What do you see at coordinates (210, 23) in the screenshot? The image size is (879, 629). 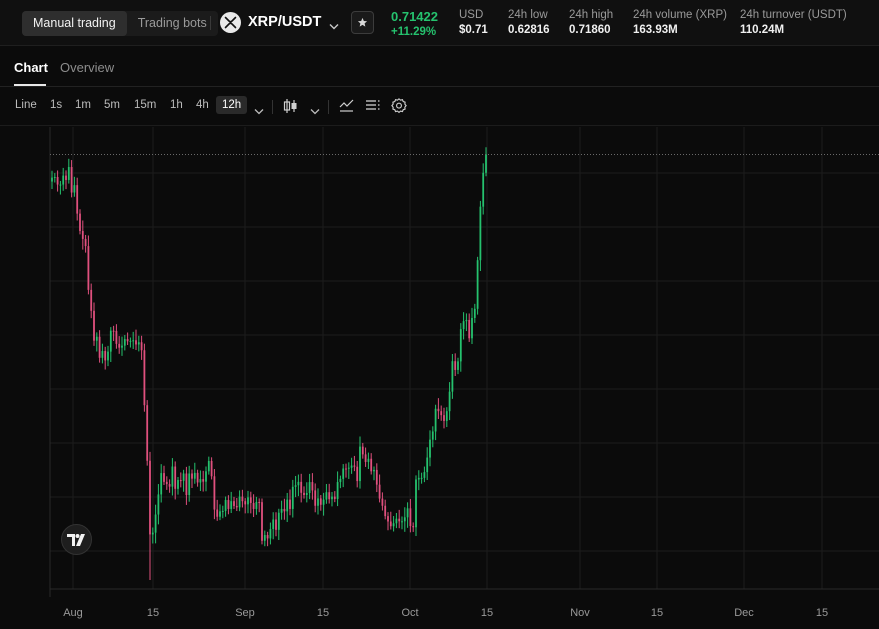 I see `header-divider` at bounding box center [210, 23].